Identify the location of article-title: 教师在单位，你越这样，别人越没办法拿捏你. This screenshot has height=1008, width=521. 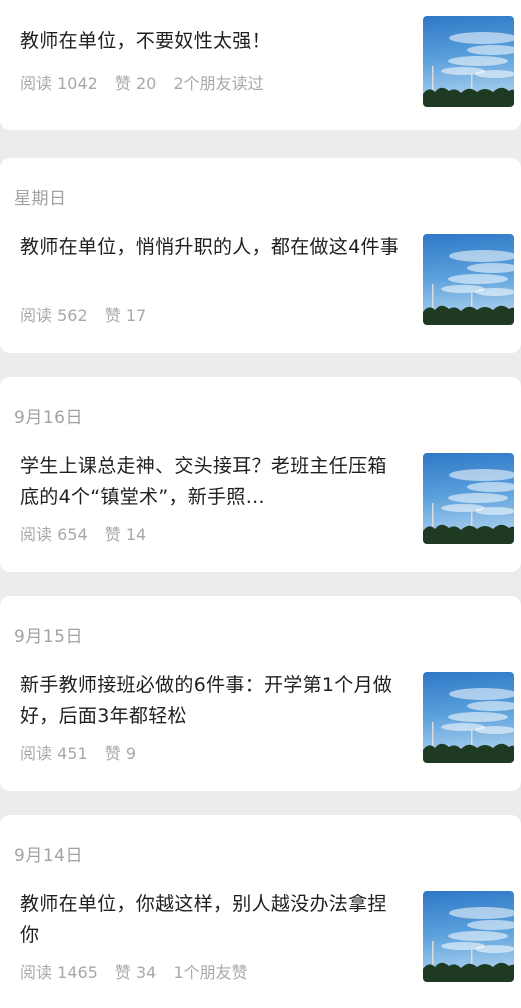
(212, 920).